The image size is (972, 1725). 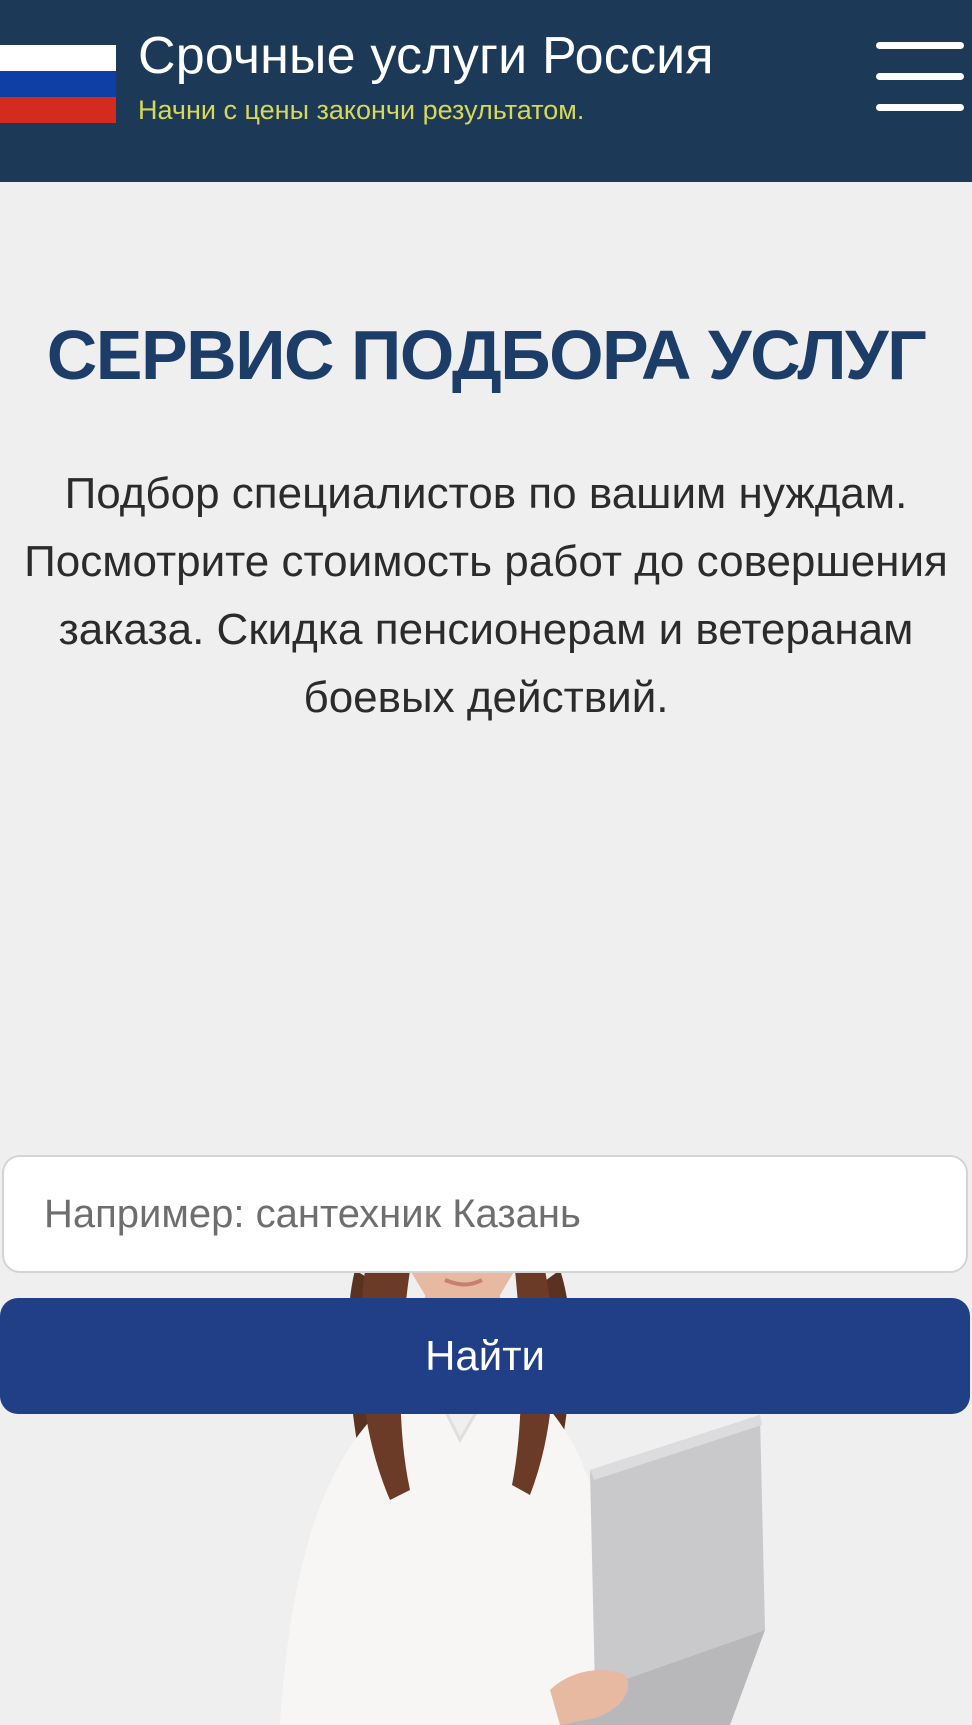 I want to click on site-title: Срочные услуги Россия, so click(x=426, y=56).